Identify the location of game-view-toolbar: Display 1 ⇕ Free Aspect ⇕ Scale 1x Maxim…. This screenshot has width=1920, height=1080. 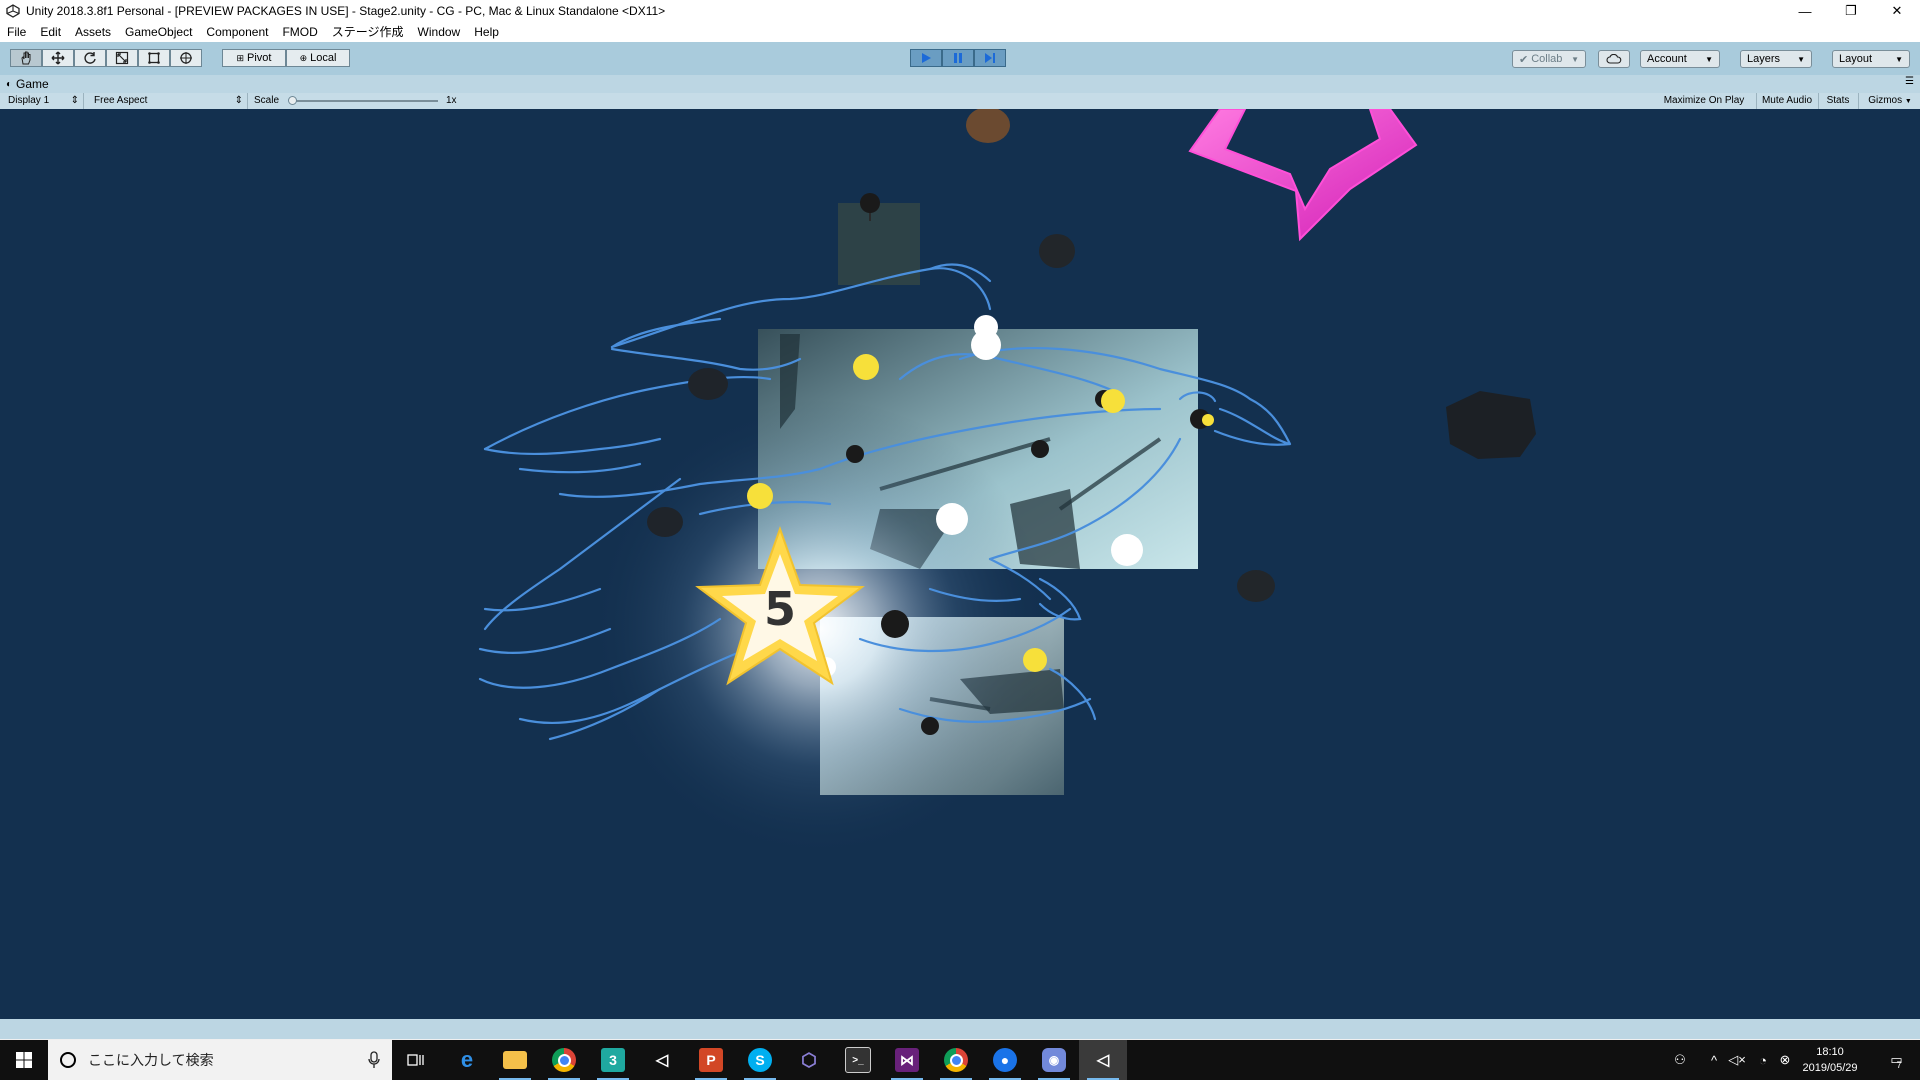
(960, 101).